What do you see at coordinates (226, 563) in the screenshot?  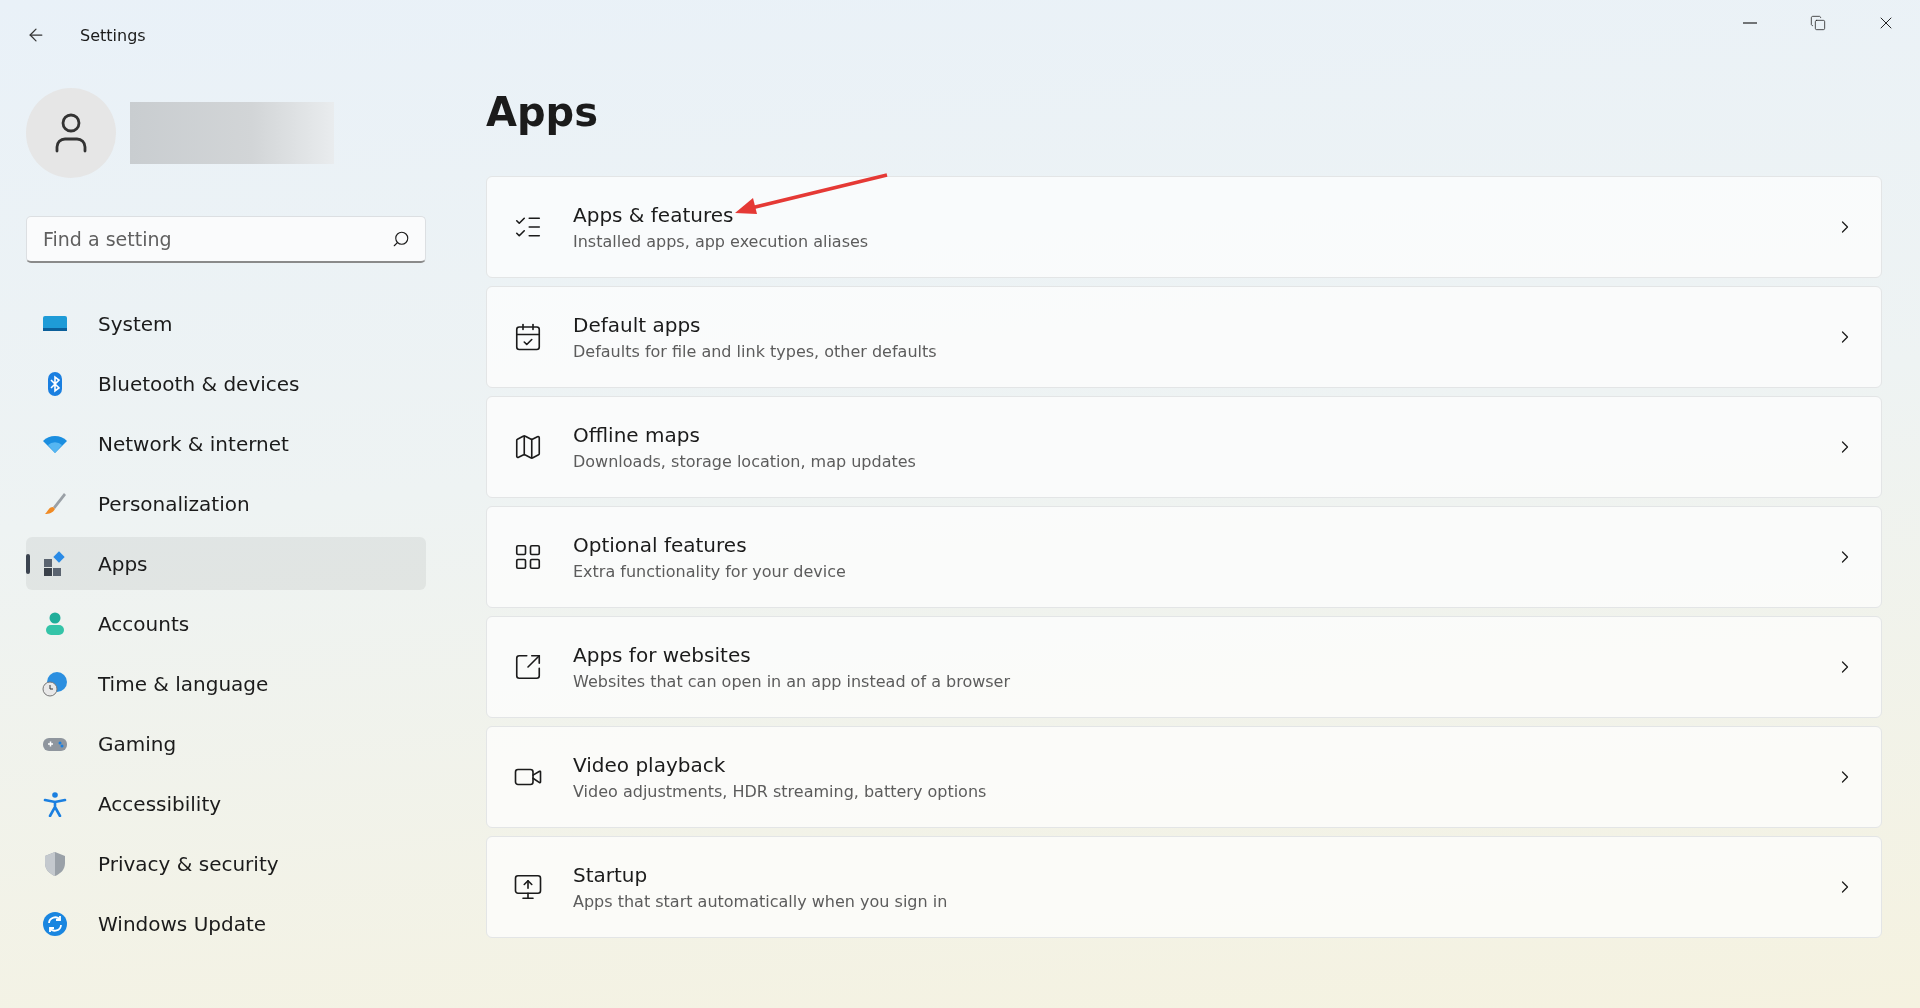 I see `nav-item: Apps` at bounding box center [226, 563].